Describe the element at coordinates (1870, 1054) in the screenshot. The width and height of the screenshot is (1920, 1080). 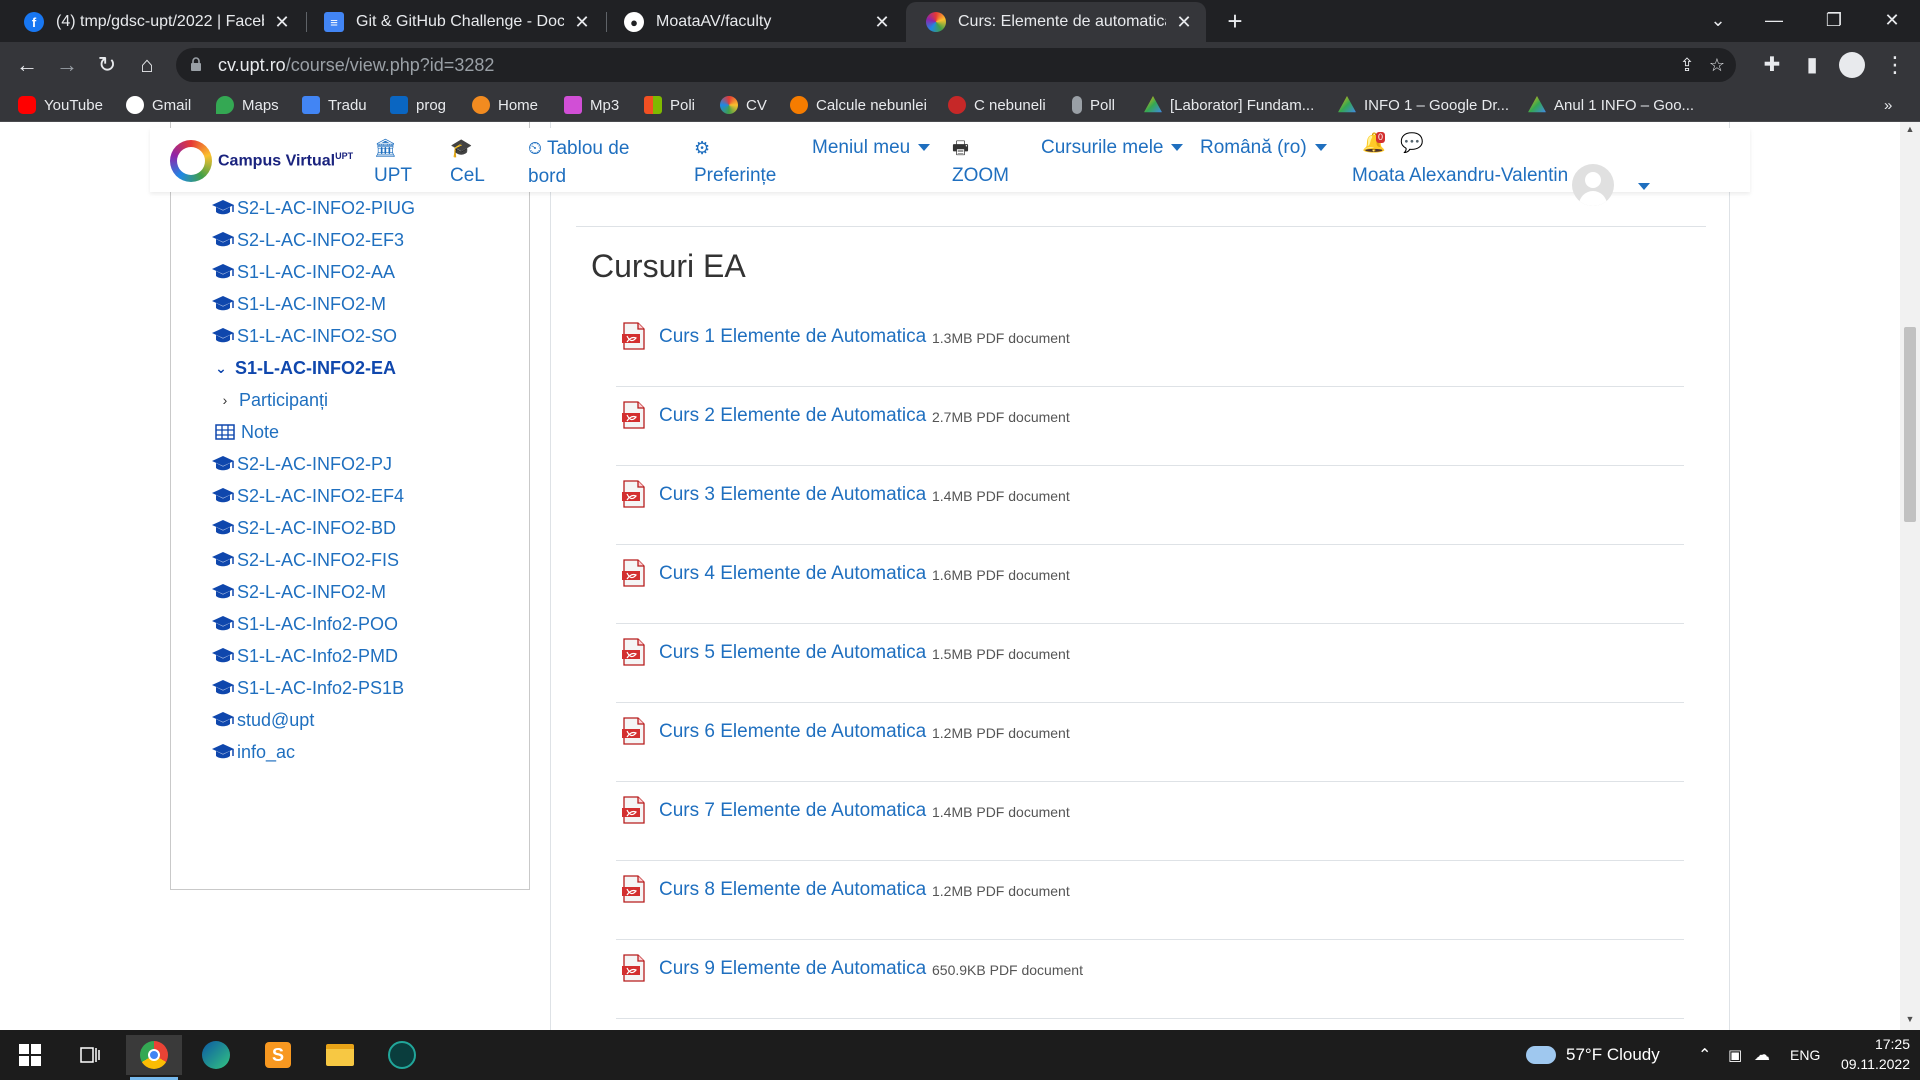
I see `system-clock: 17:25 09.11.2022` at that location.